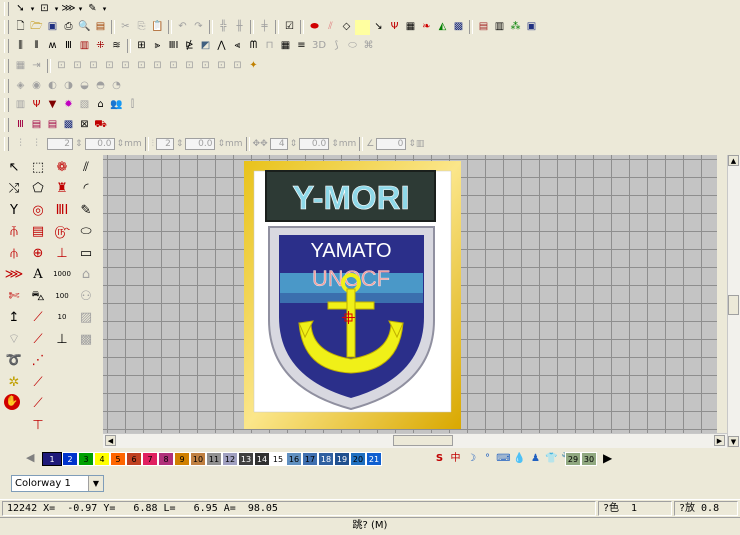 Image resolution: width=740 pixels, height=535 pixels. I want to click on outline-icon: ◇, so click(346, 27).